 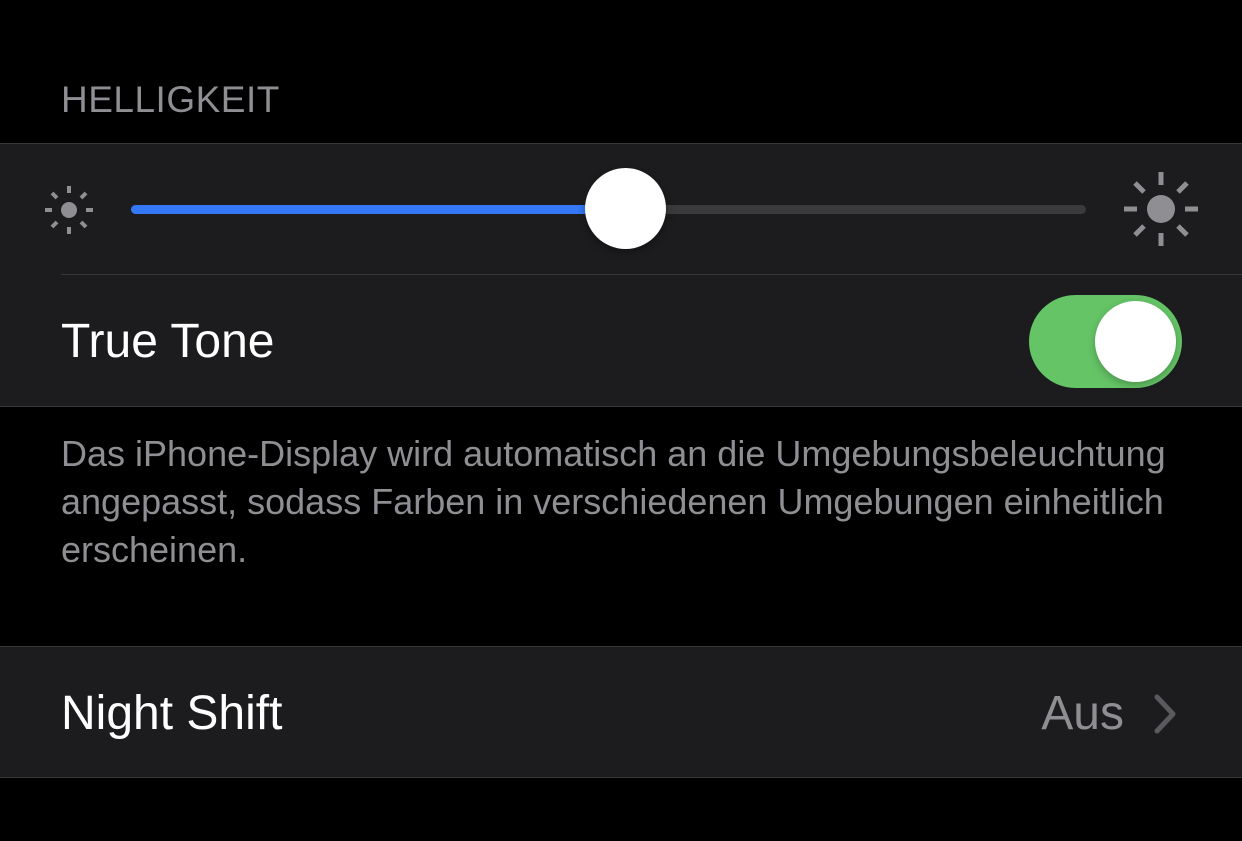 What do you see at coordinates (1082, 713) in the screenshot?
I see `night-shift-value: Aus` at bounding box center [1082, 713].